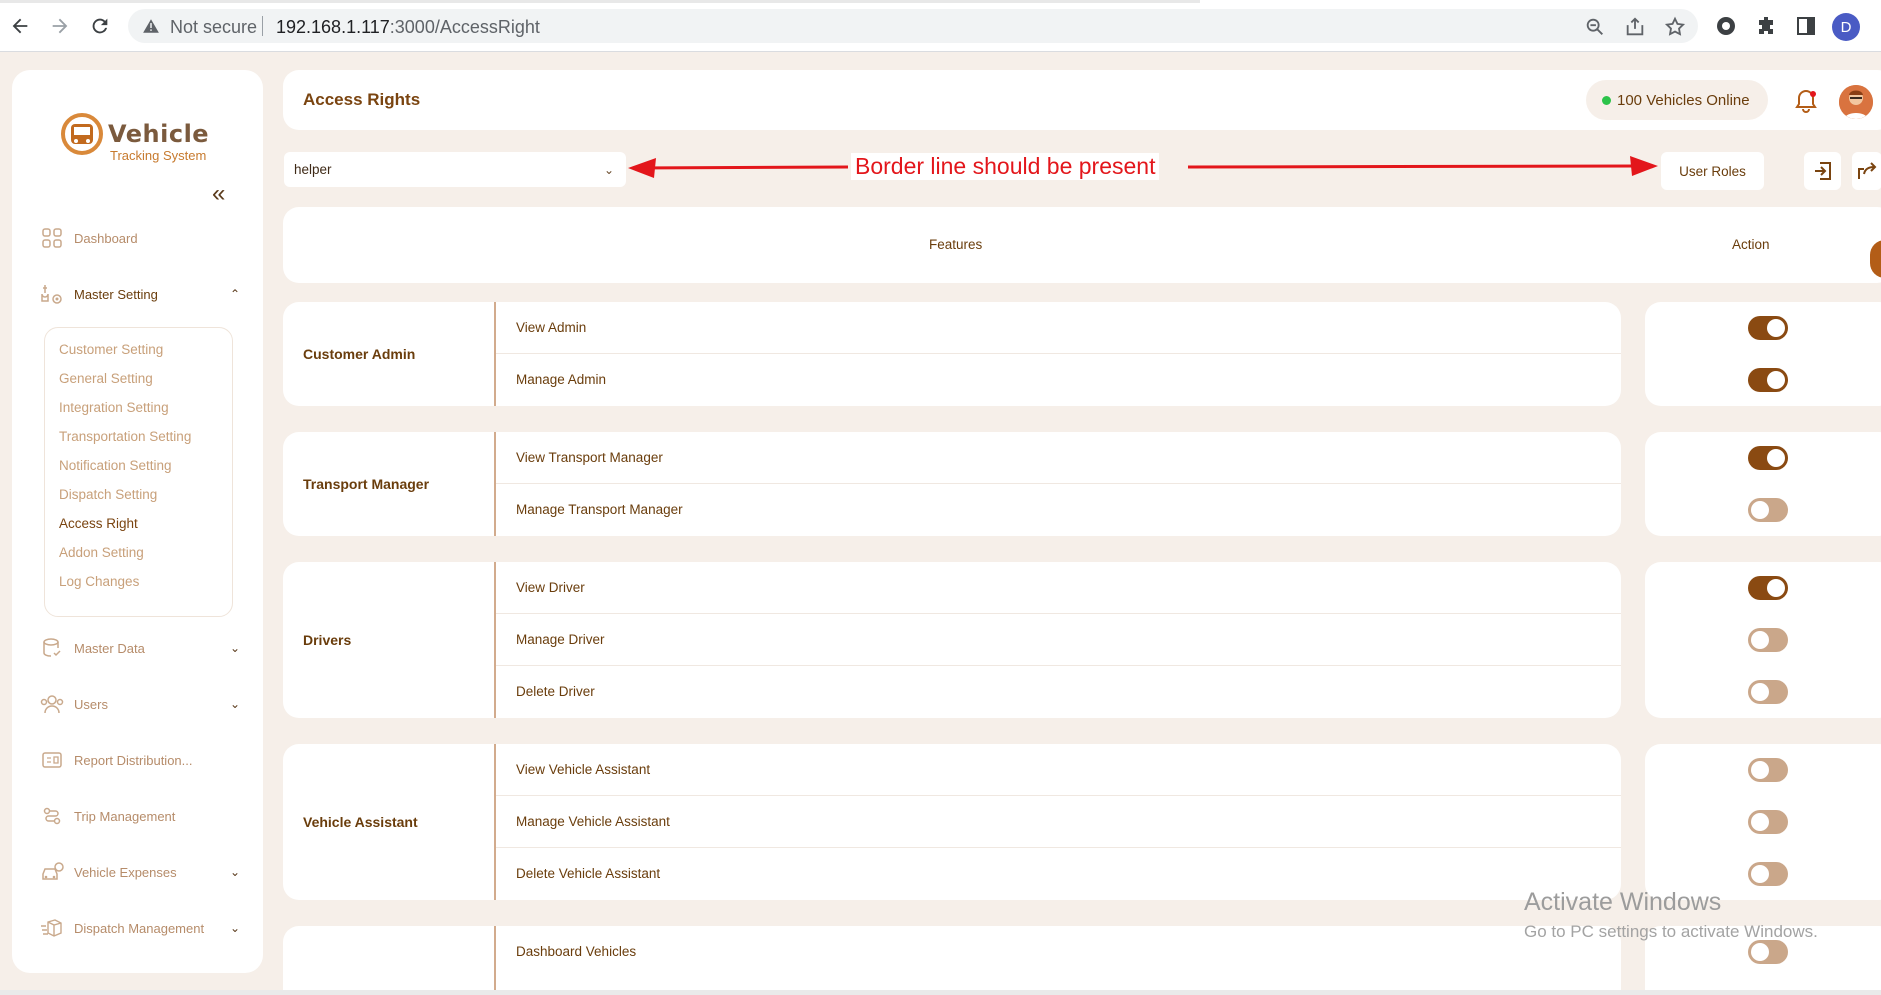 The image size is (1881, 995). I want to click on sidebar-item-vehicle-expenses: Vehicle Expenses ⌄, so click(140, 872).